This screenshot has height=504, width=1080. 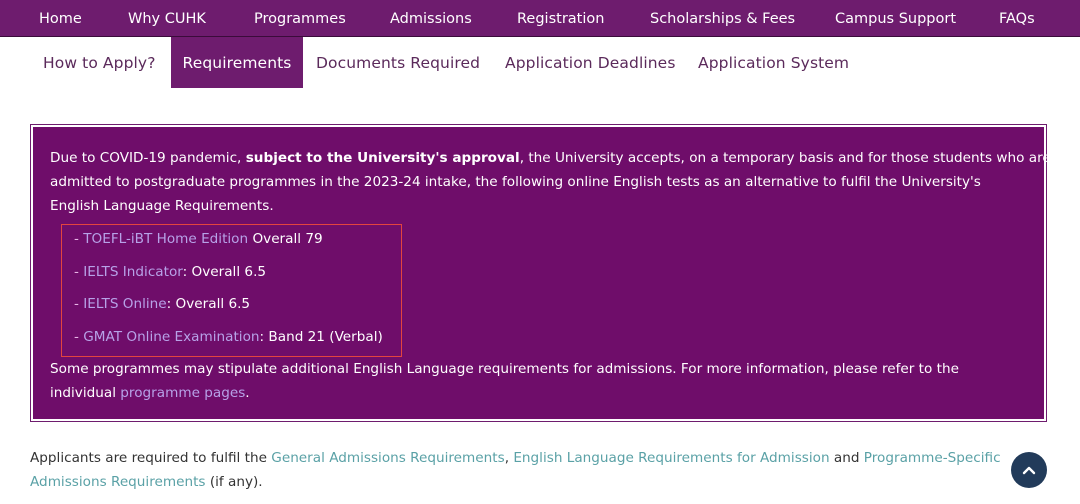 I want to click on ielts-indicator-link: IELTS Indicator, so click(x=132, y=272).